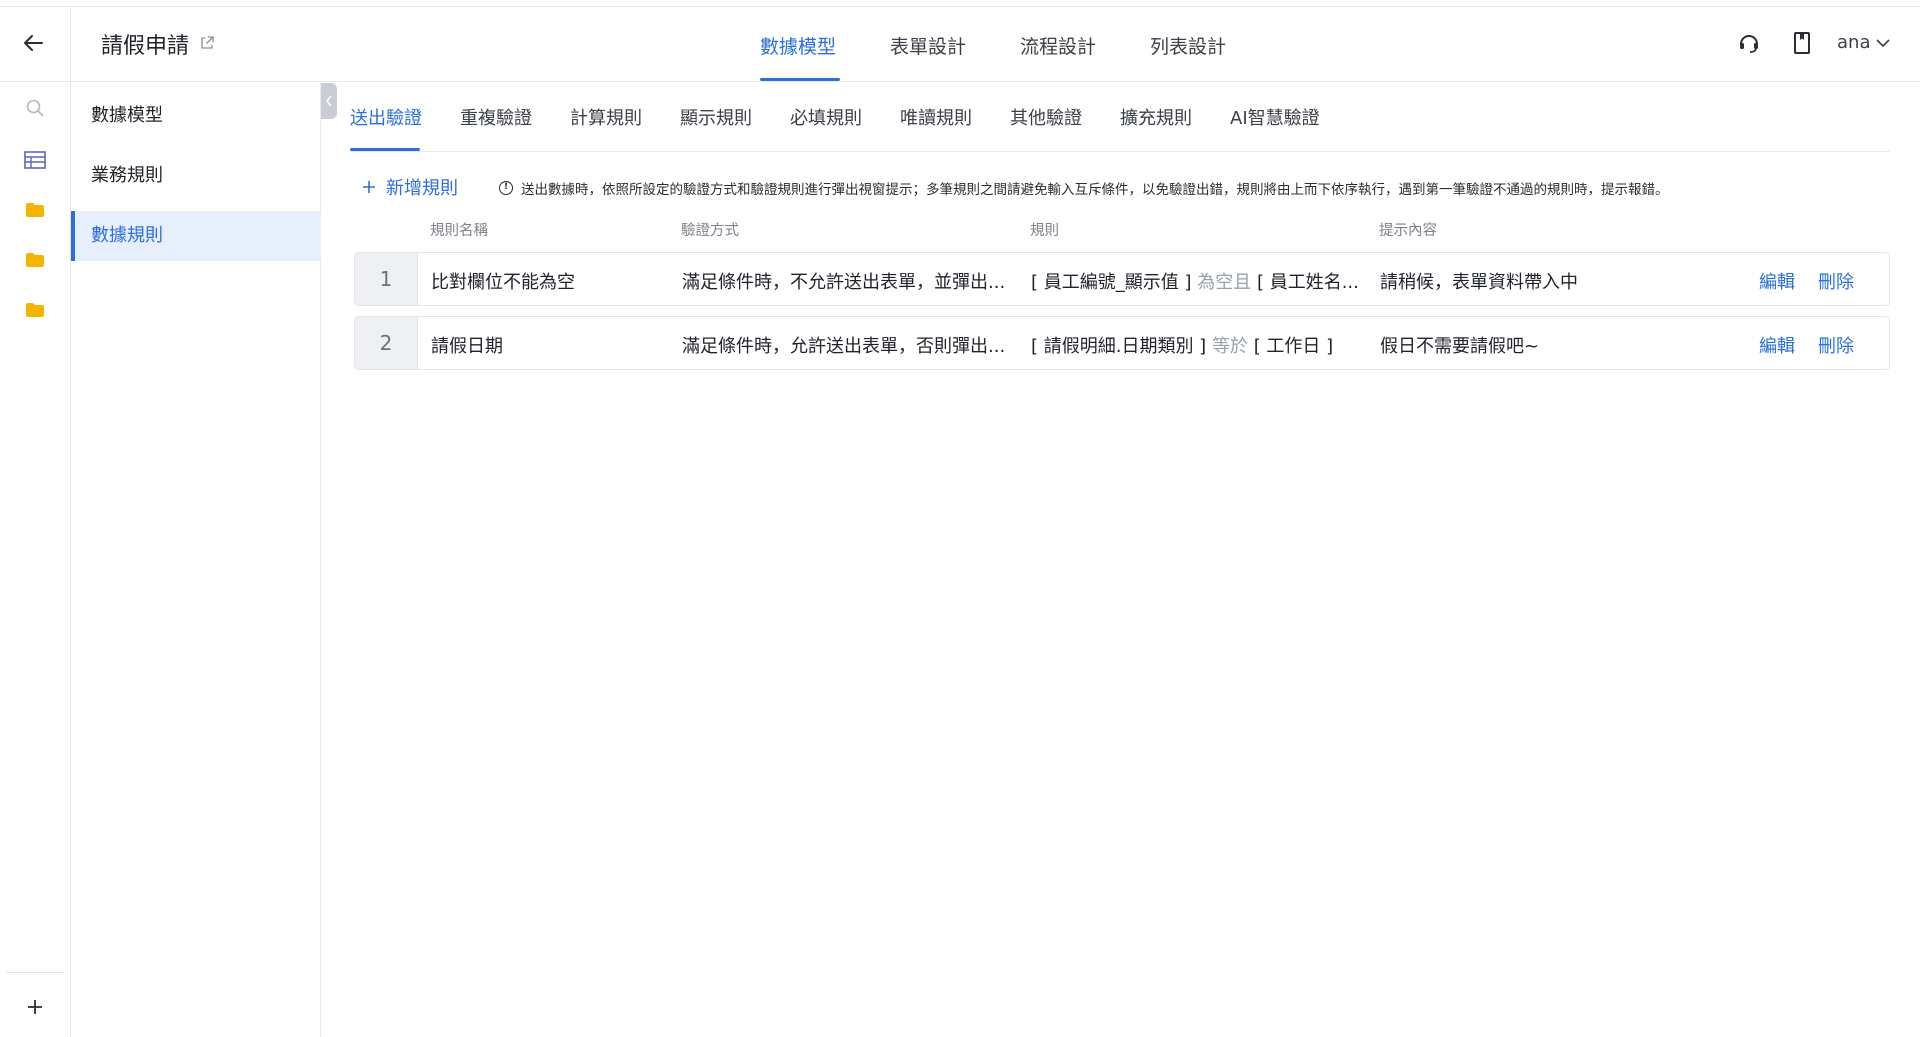 This screenshot has height=1037, width=1920. I want to click on tab-extension-rules: 擴充規則, so click(1156, 117).